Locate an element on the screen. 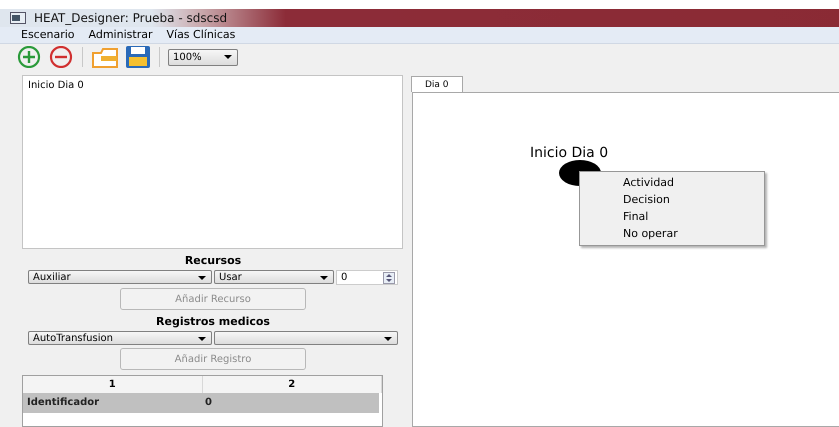 Image resolution: width=839 pixels, height=427 pixels. window-icon is located at coordinates (18, 18).